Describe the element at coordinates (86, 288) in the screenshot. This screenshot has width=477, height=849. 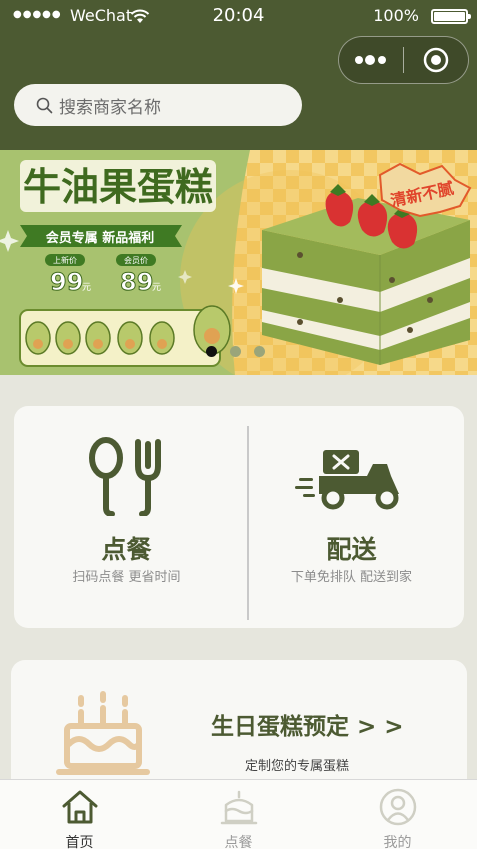
I see `price-unit-new: 元` at that location.